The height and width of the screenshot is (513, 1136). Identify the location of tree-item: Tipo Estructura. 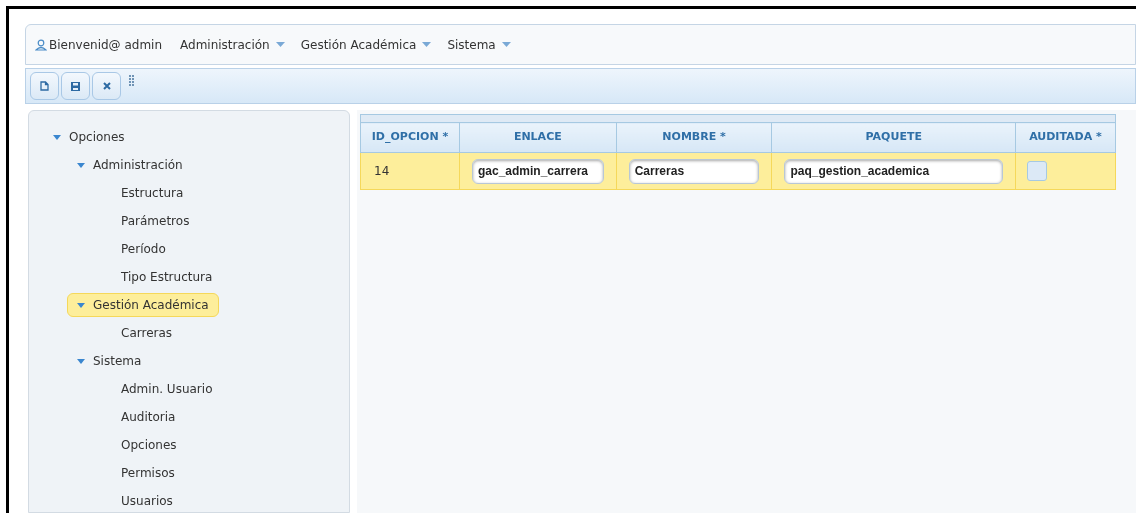
(167, 277).